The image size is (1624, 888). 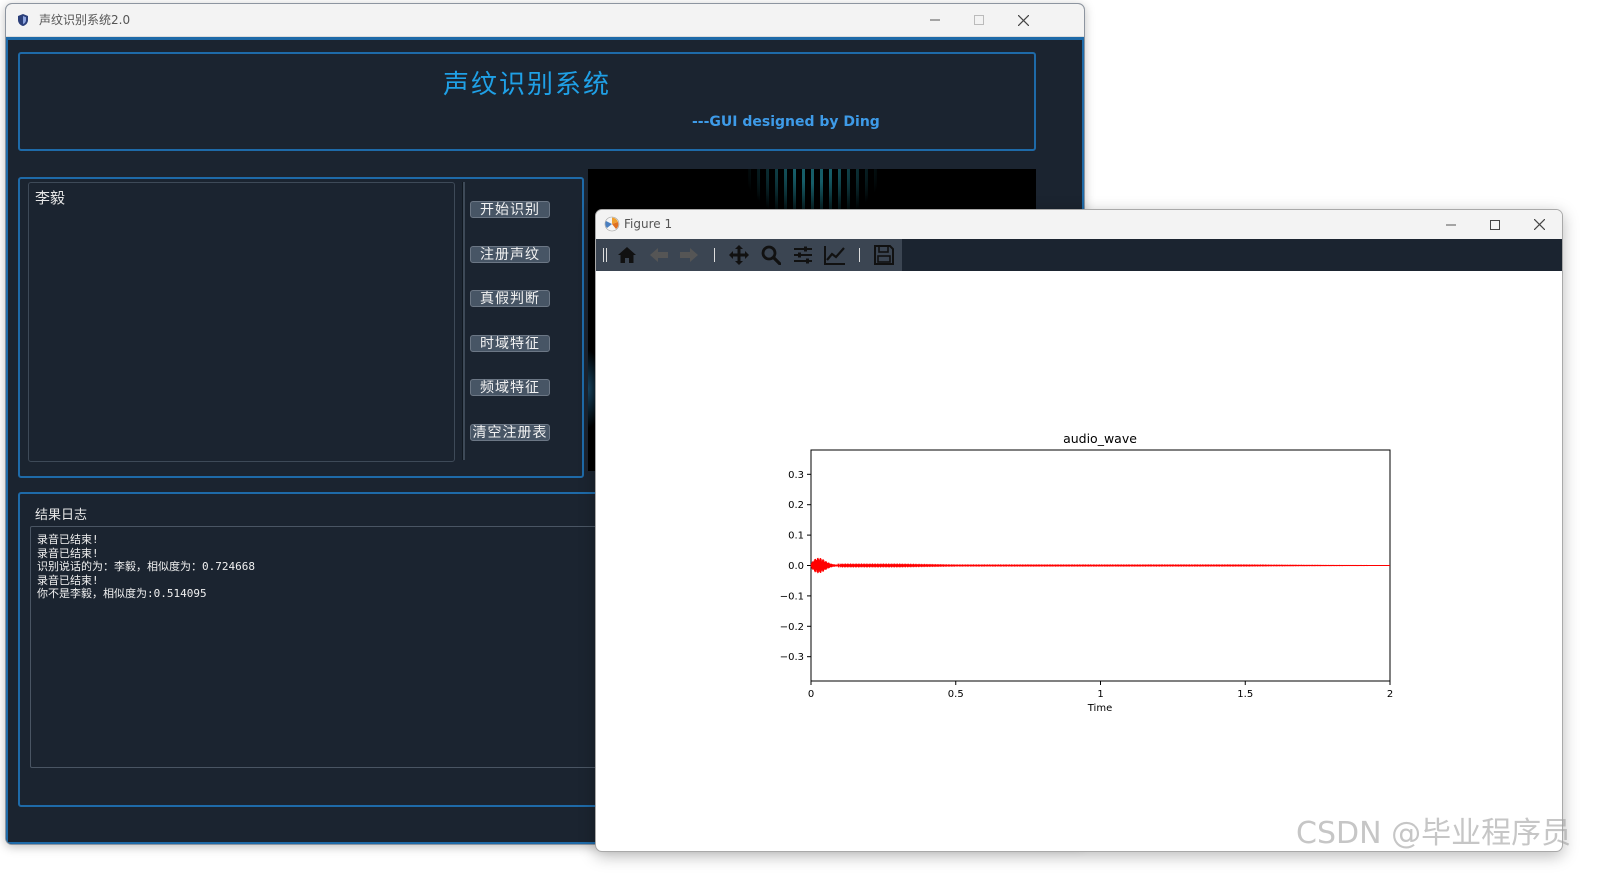 I want to click on figure-close-button, so click(x=1539, y=224).